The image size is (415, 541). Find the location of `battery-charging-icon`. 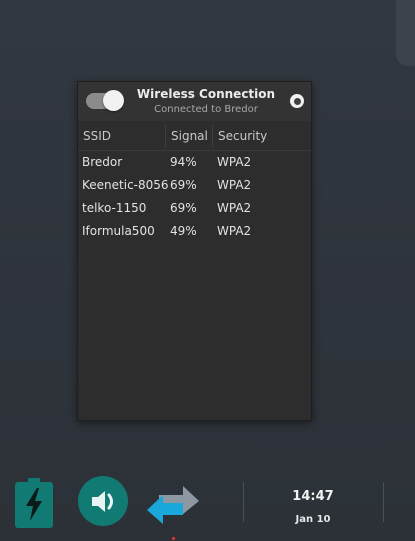

battery-charging-icon is located at coordinates (34, 505).